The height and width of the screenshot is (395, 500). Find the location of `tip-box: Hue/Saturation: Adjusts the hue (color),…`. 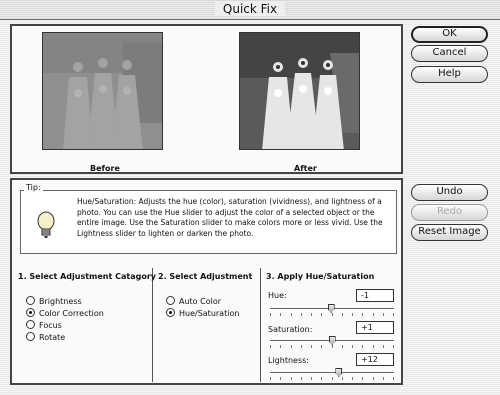

tip-box: Hue/Saturation: Adjusts the hue (color),… is located at coordinates (208, 222).